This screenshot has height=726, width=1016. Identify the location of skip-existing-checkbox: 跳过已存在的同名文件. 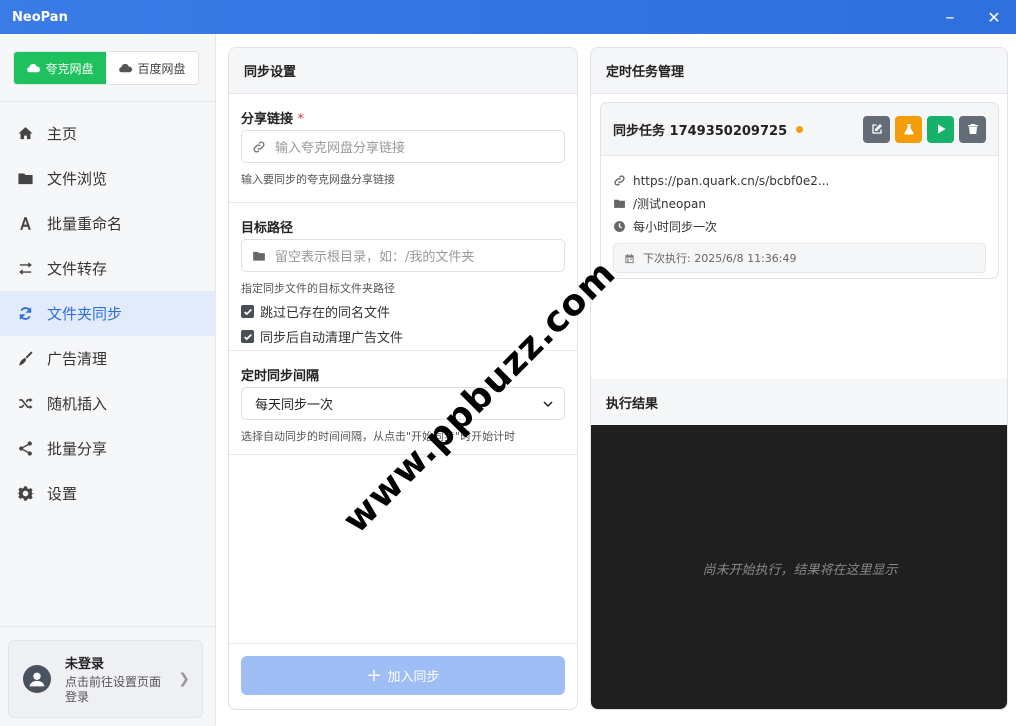
(403, 311).